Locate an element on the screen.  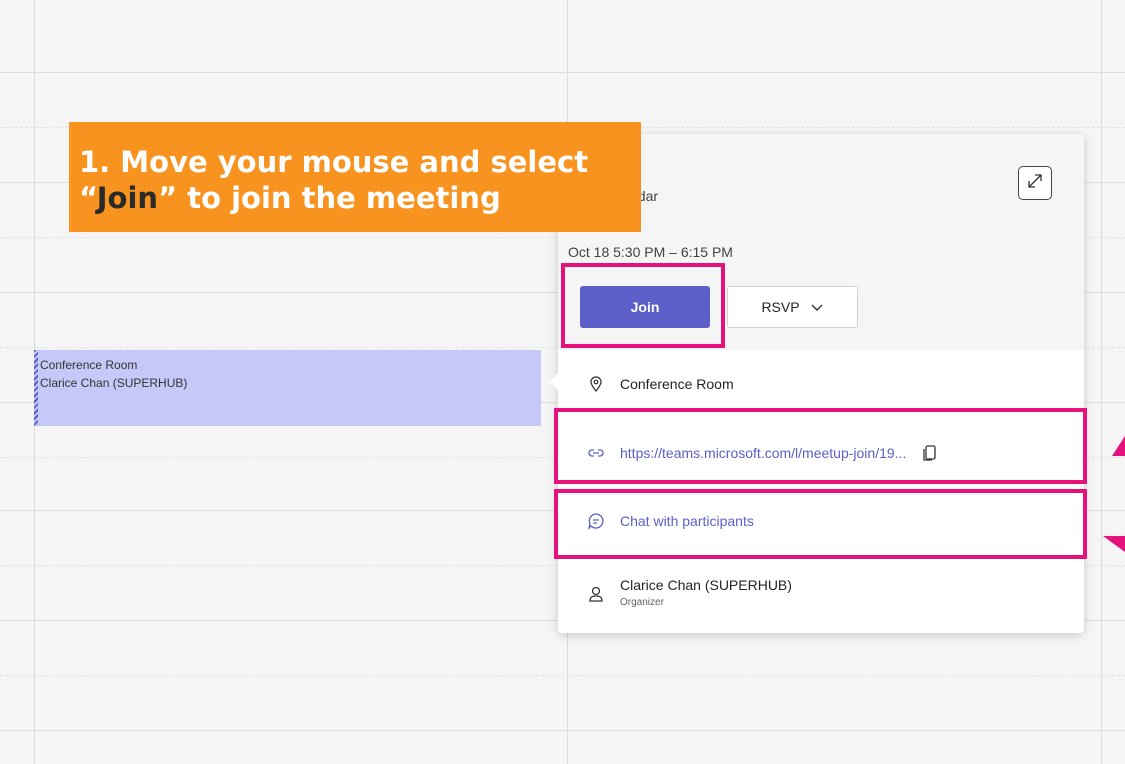
expand-button is located at coordinates (1035, 183).